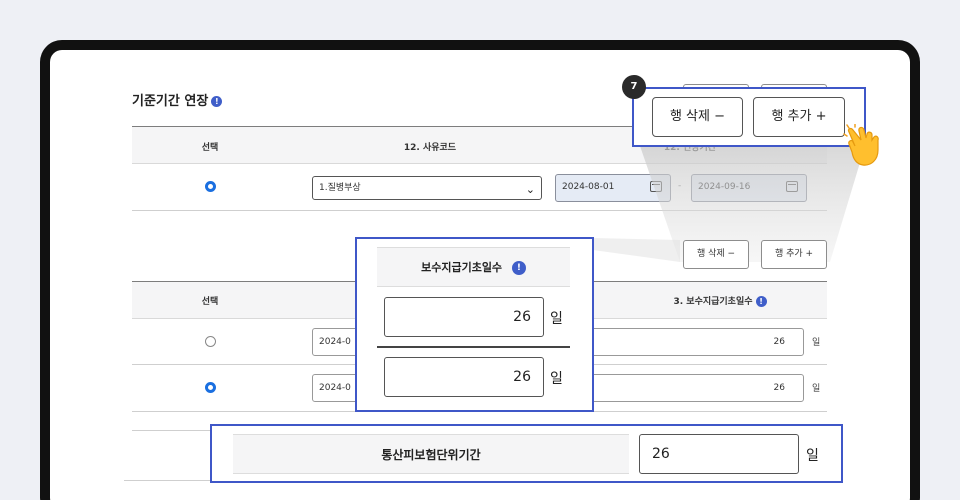 Image resolution: width=960 pixels, height=500 pixels. Describe the element at coordinates (720, 300) in the screenshot. I see `header-days: 3. 보수지급기초일수!` at that location.